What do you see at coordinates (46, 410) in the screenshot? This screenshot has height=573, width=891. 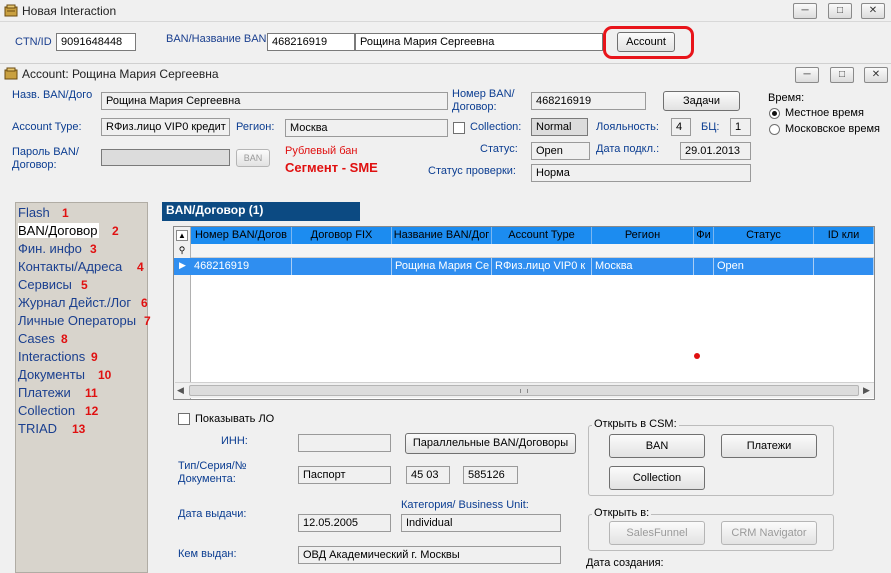 I see `nav-item: Collection` at bounding box center [46, 410].